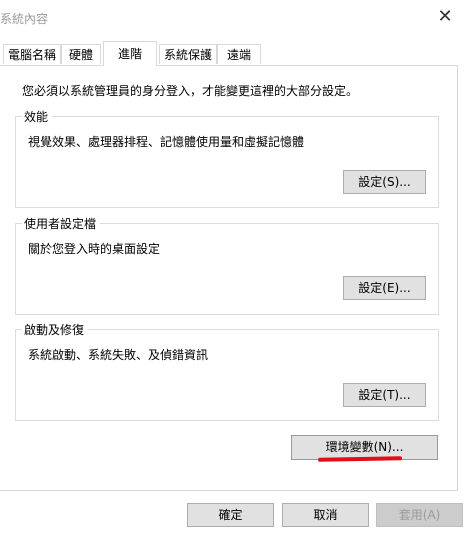 This screenshot has width=465, height=537. I want to click on startup-recovery-title: 啟動及修復, so click(55, 329).